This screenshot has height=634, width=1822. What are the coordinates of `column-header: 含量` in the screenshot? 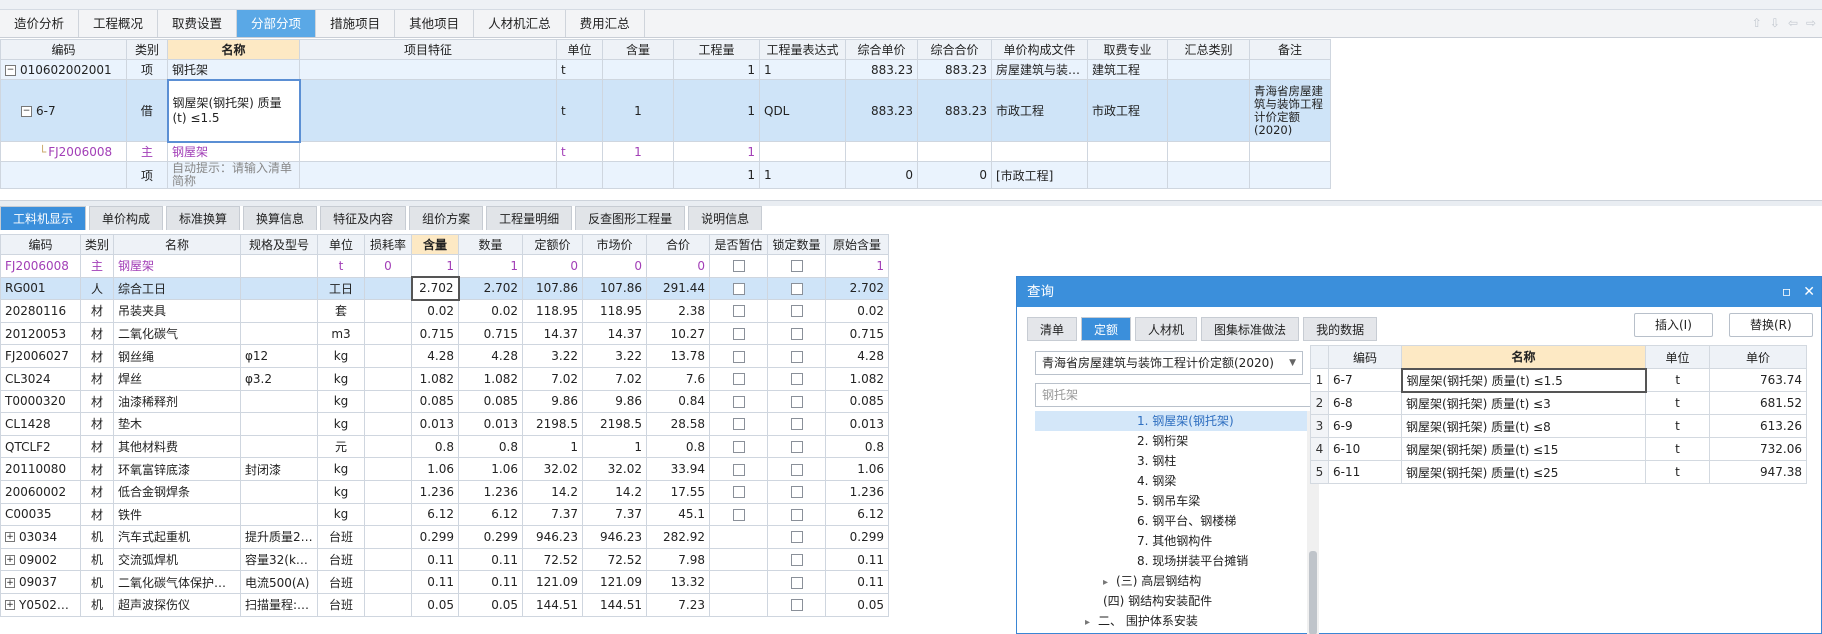 It's located at (435, 244).